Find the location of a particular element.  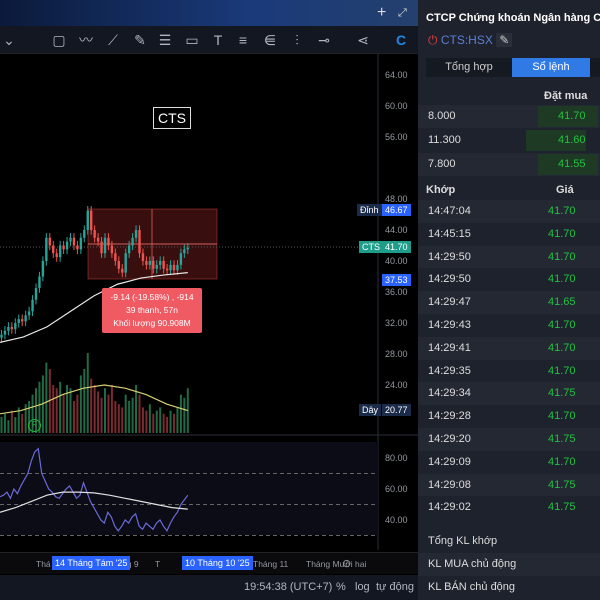

bid-row: 7.800 41.55 is located at coordinates (509, 164).